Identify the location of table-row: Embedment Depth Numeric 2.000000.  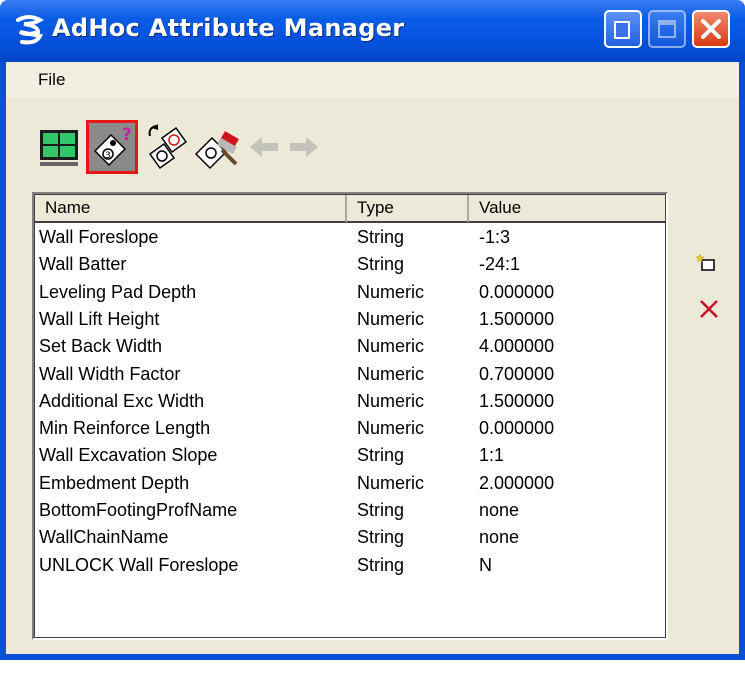
(350, 484).